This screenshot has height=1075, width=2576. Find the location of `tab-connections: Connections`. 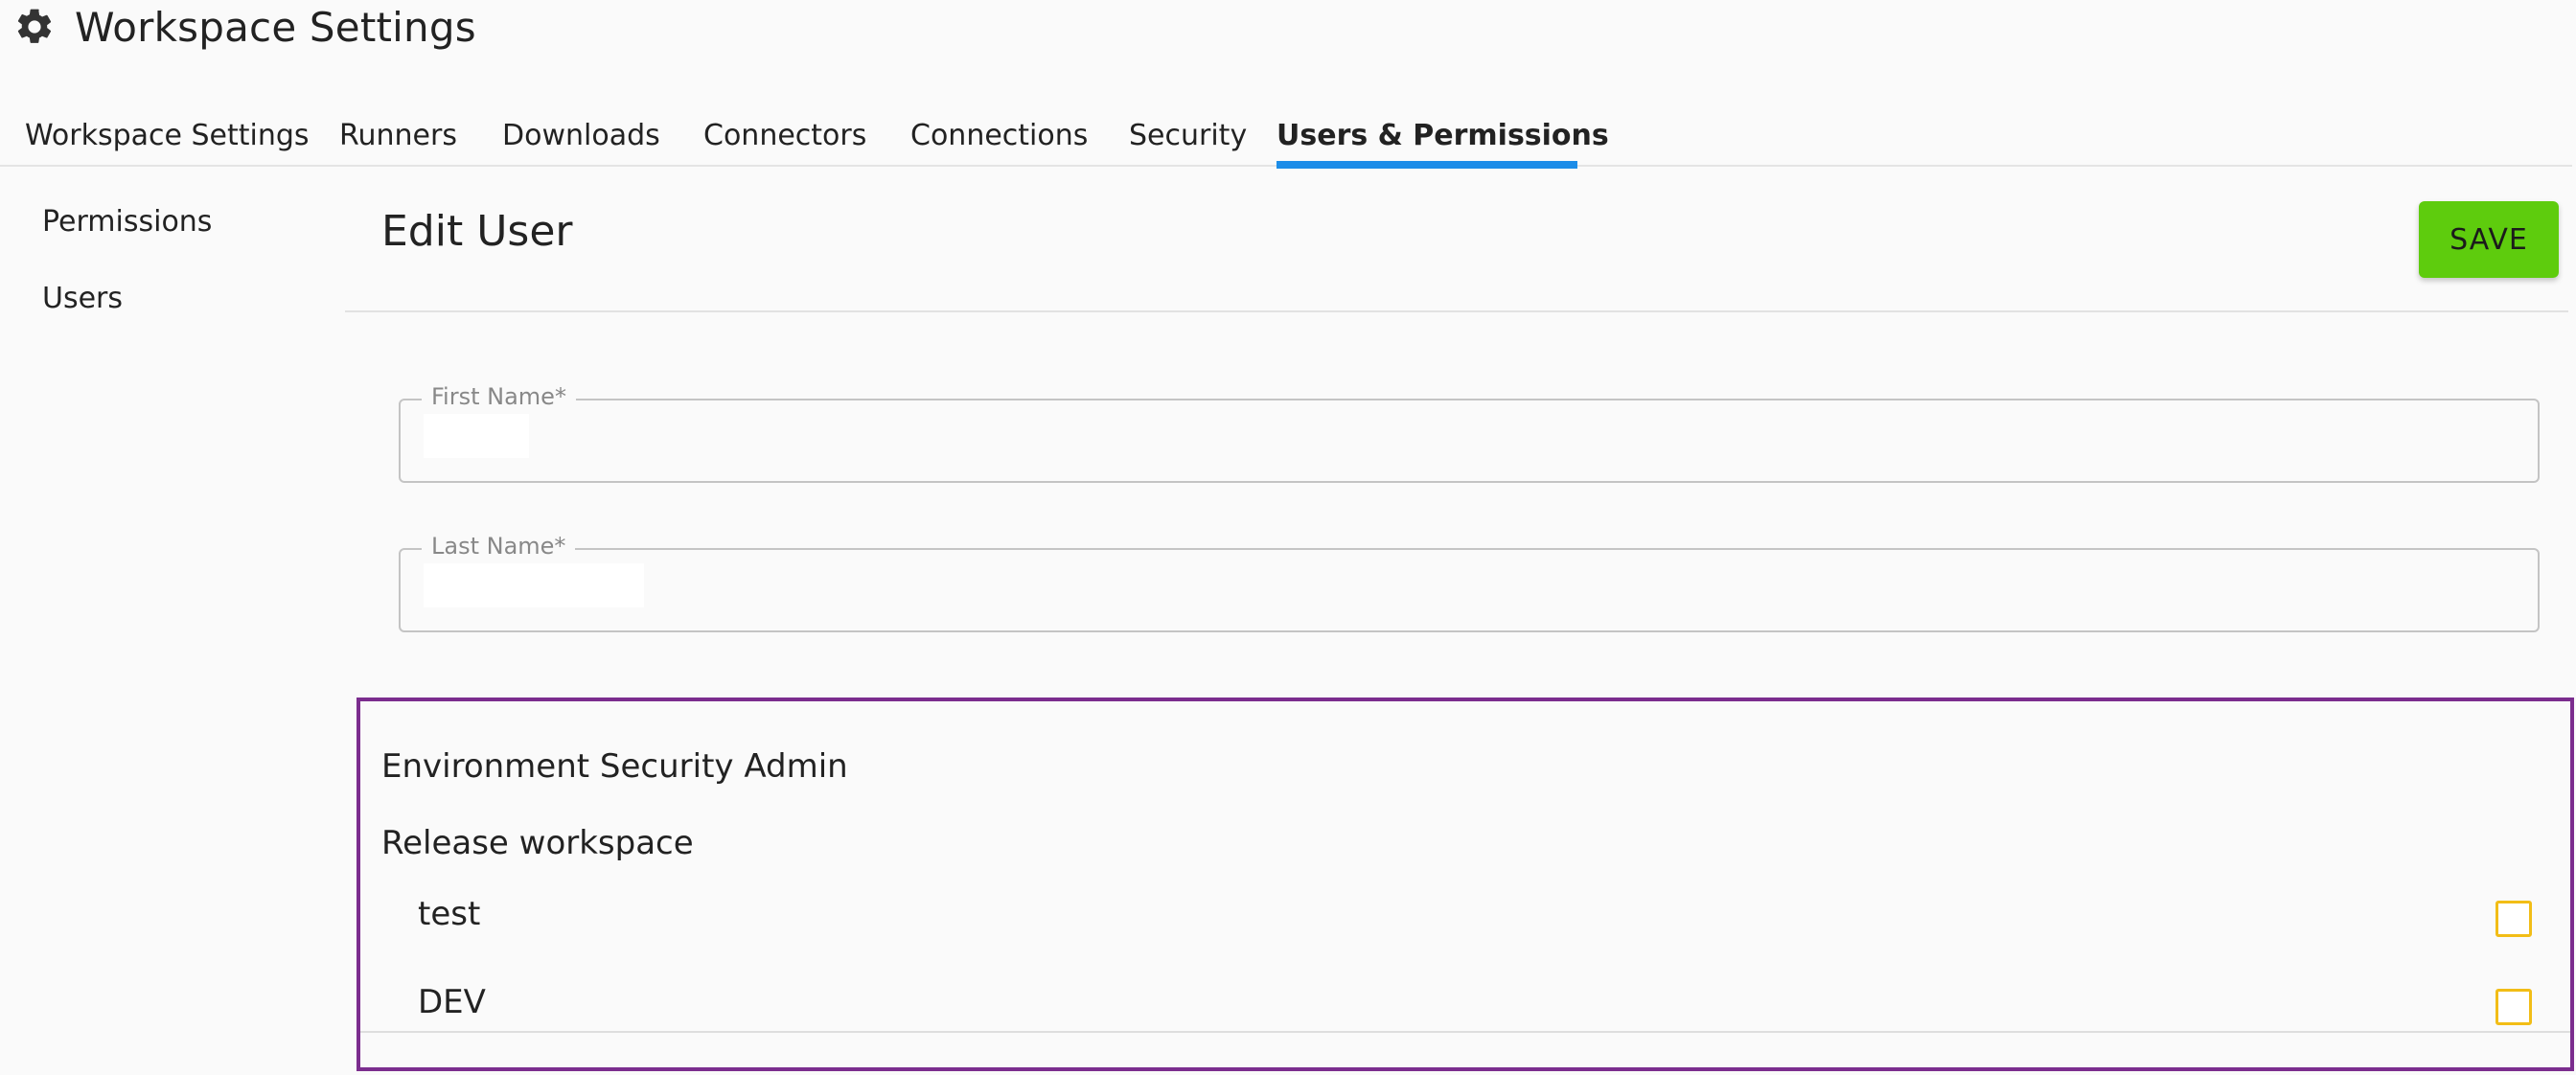

tab-connections: Connections is located at coordinates (999, 140).